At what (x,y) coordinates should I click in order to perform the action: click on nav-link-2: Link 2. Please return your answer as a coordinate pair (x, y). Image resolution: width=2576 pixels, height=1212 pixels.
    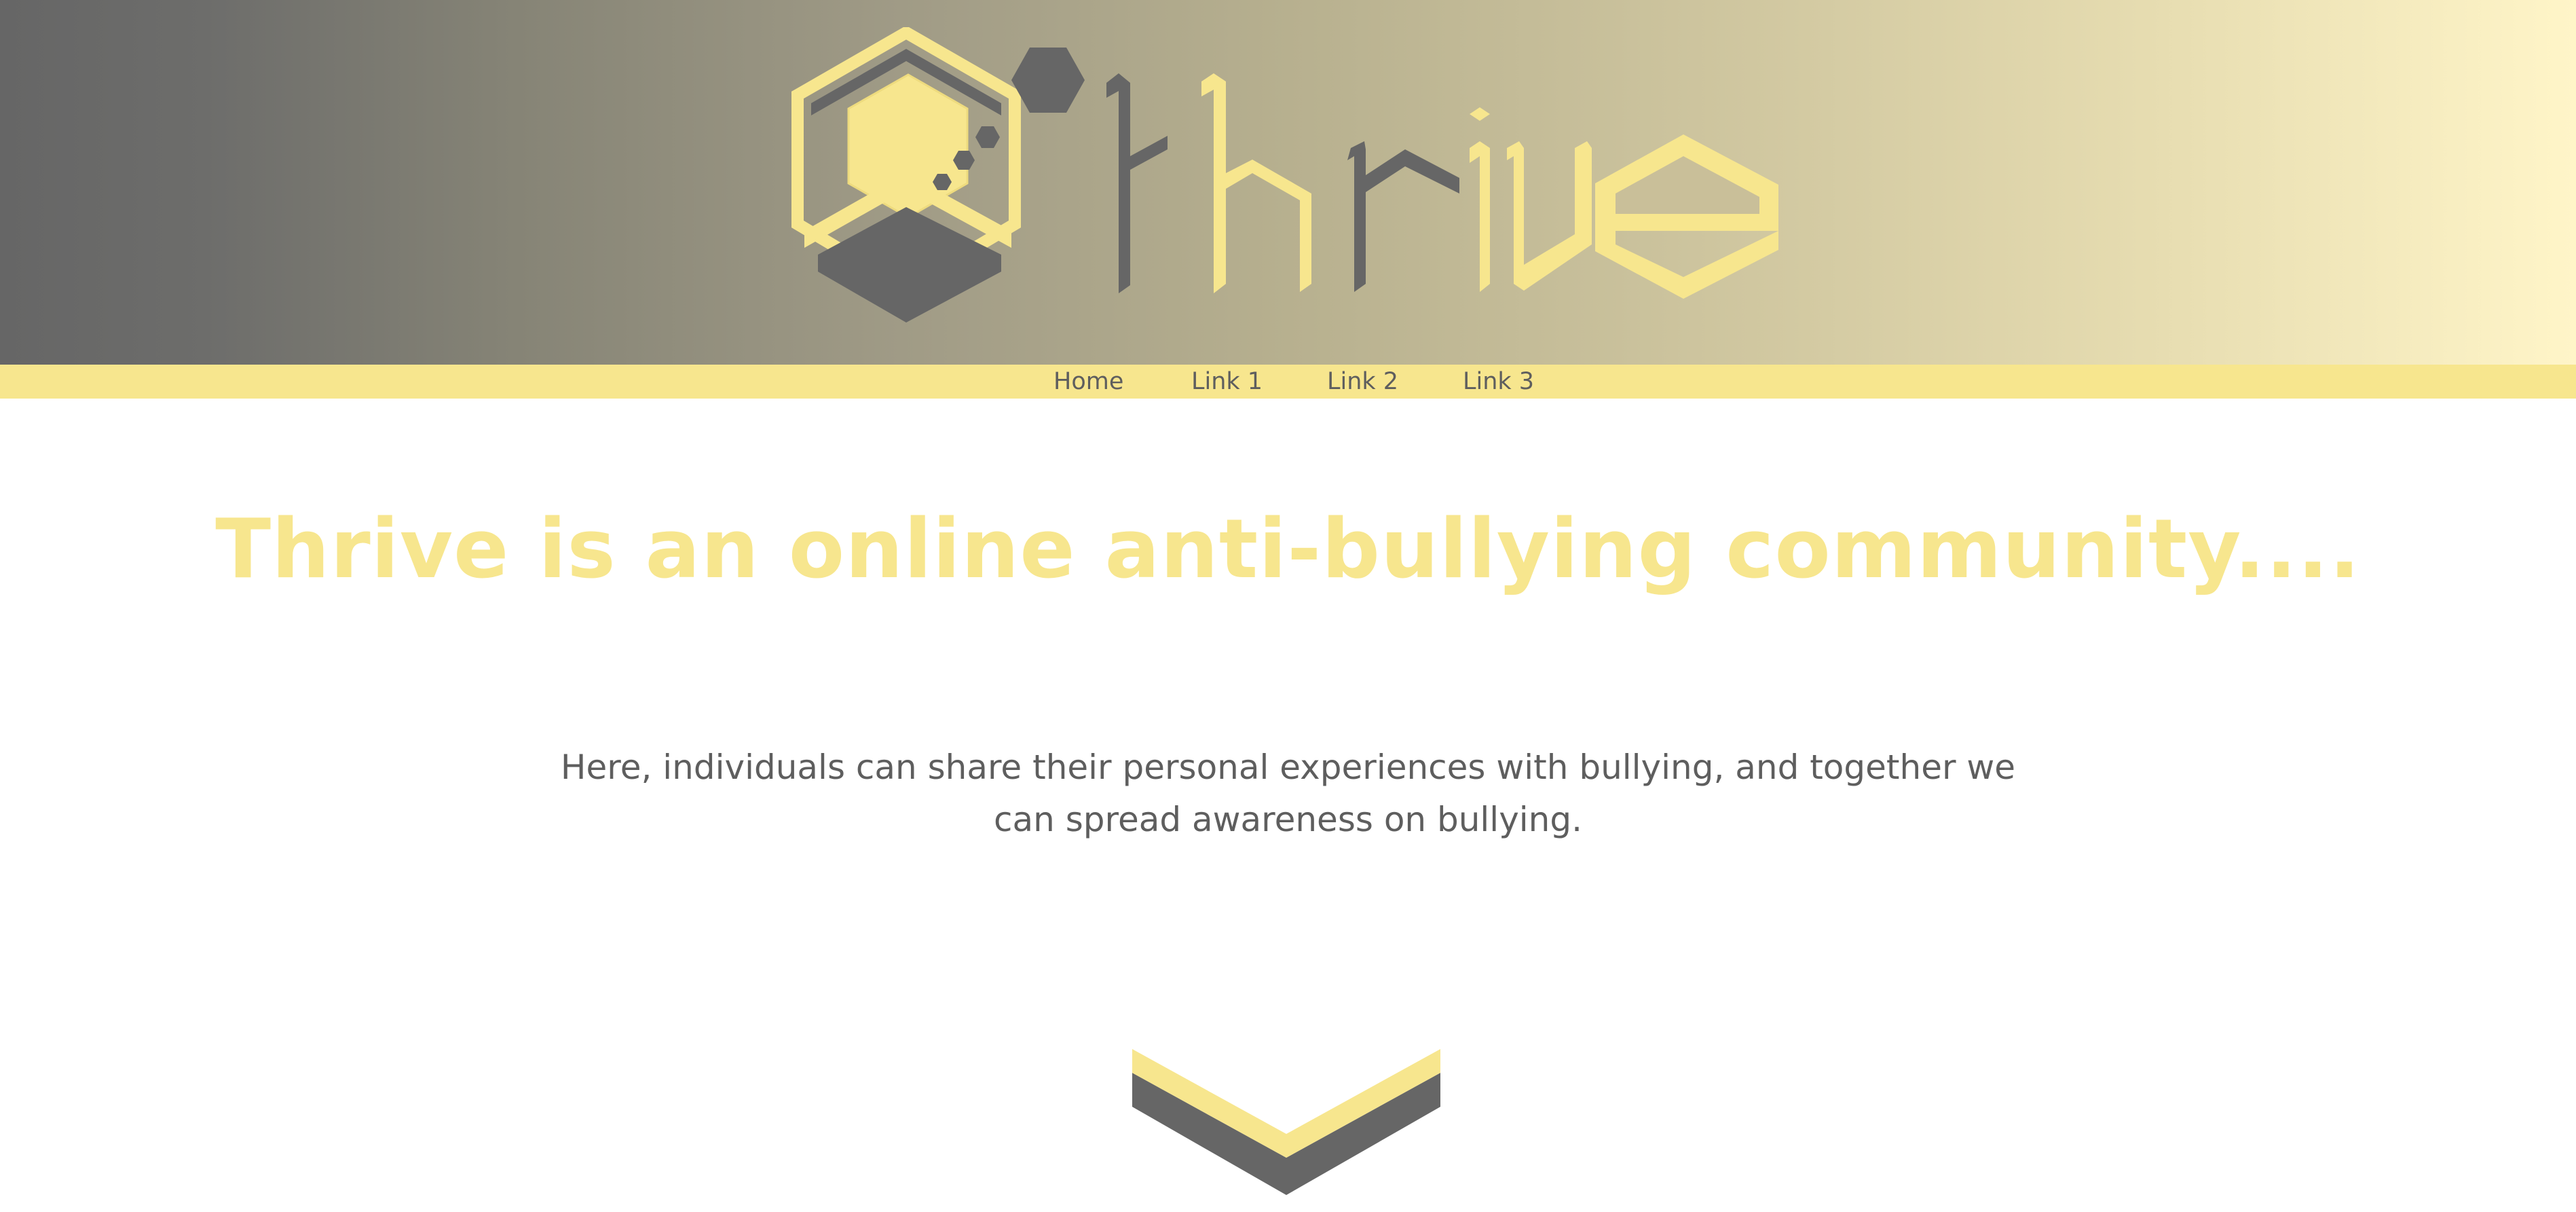
    Looking at the image, I should click on (1363, 382).